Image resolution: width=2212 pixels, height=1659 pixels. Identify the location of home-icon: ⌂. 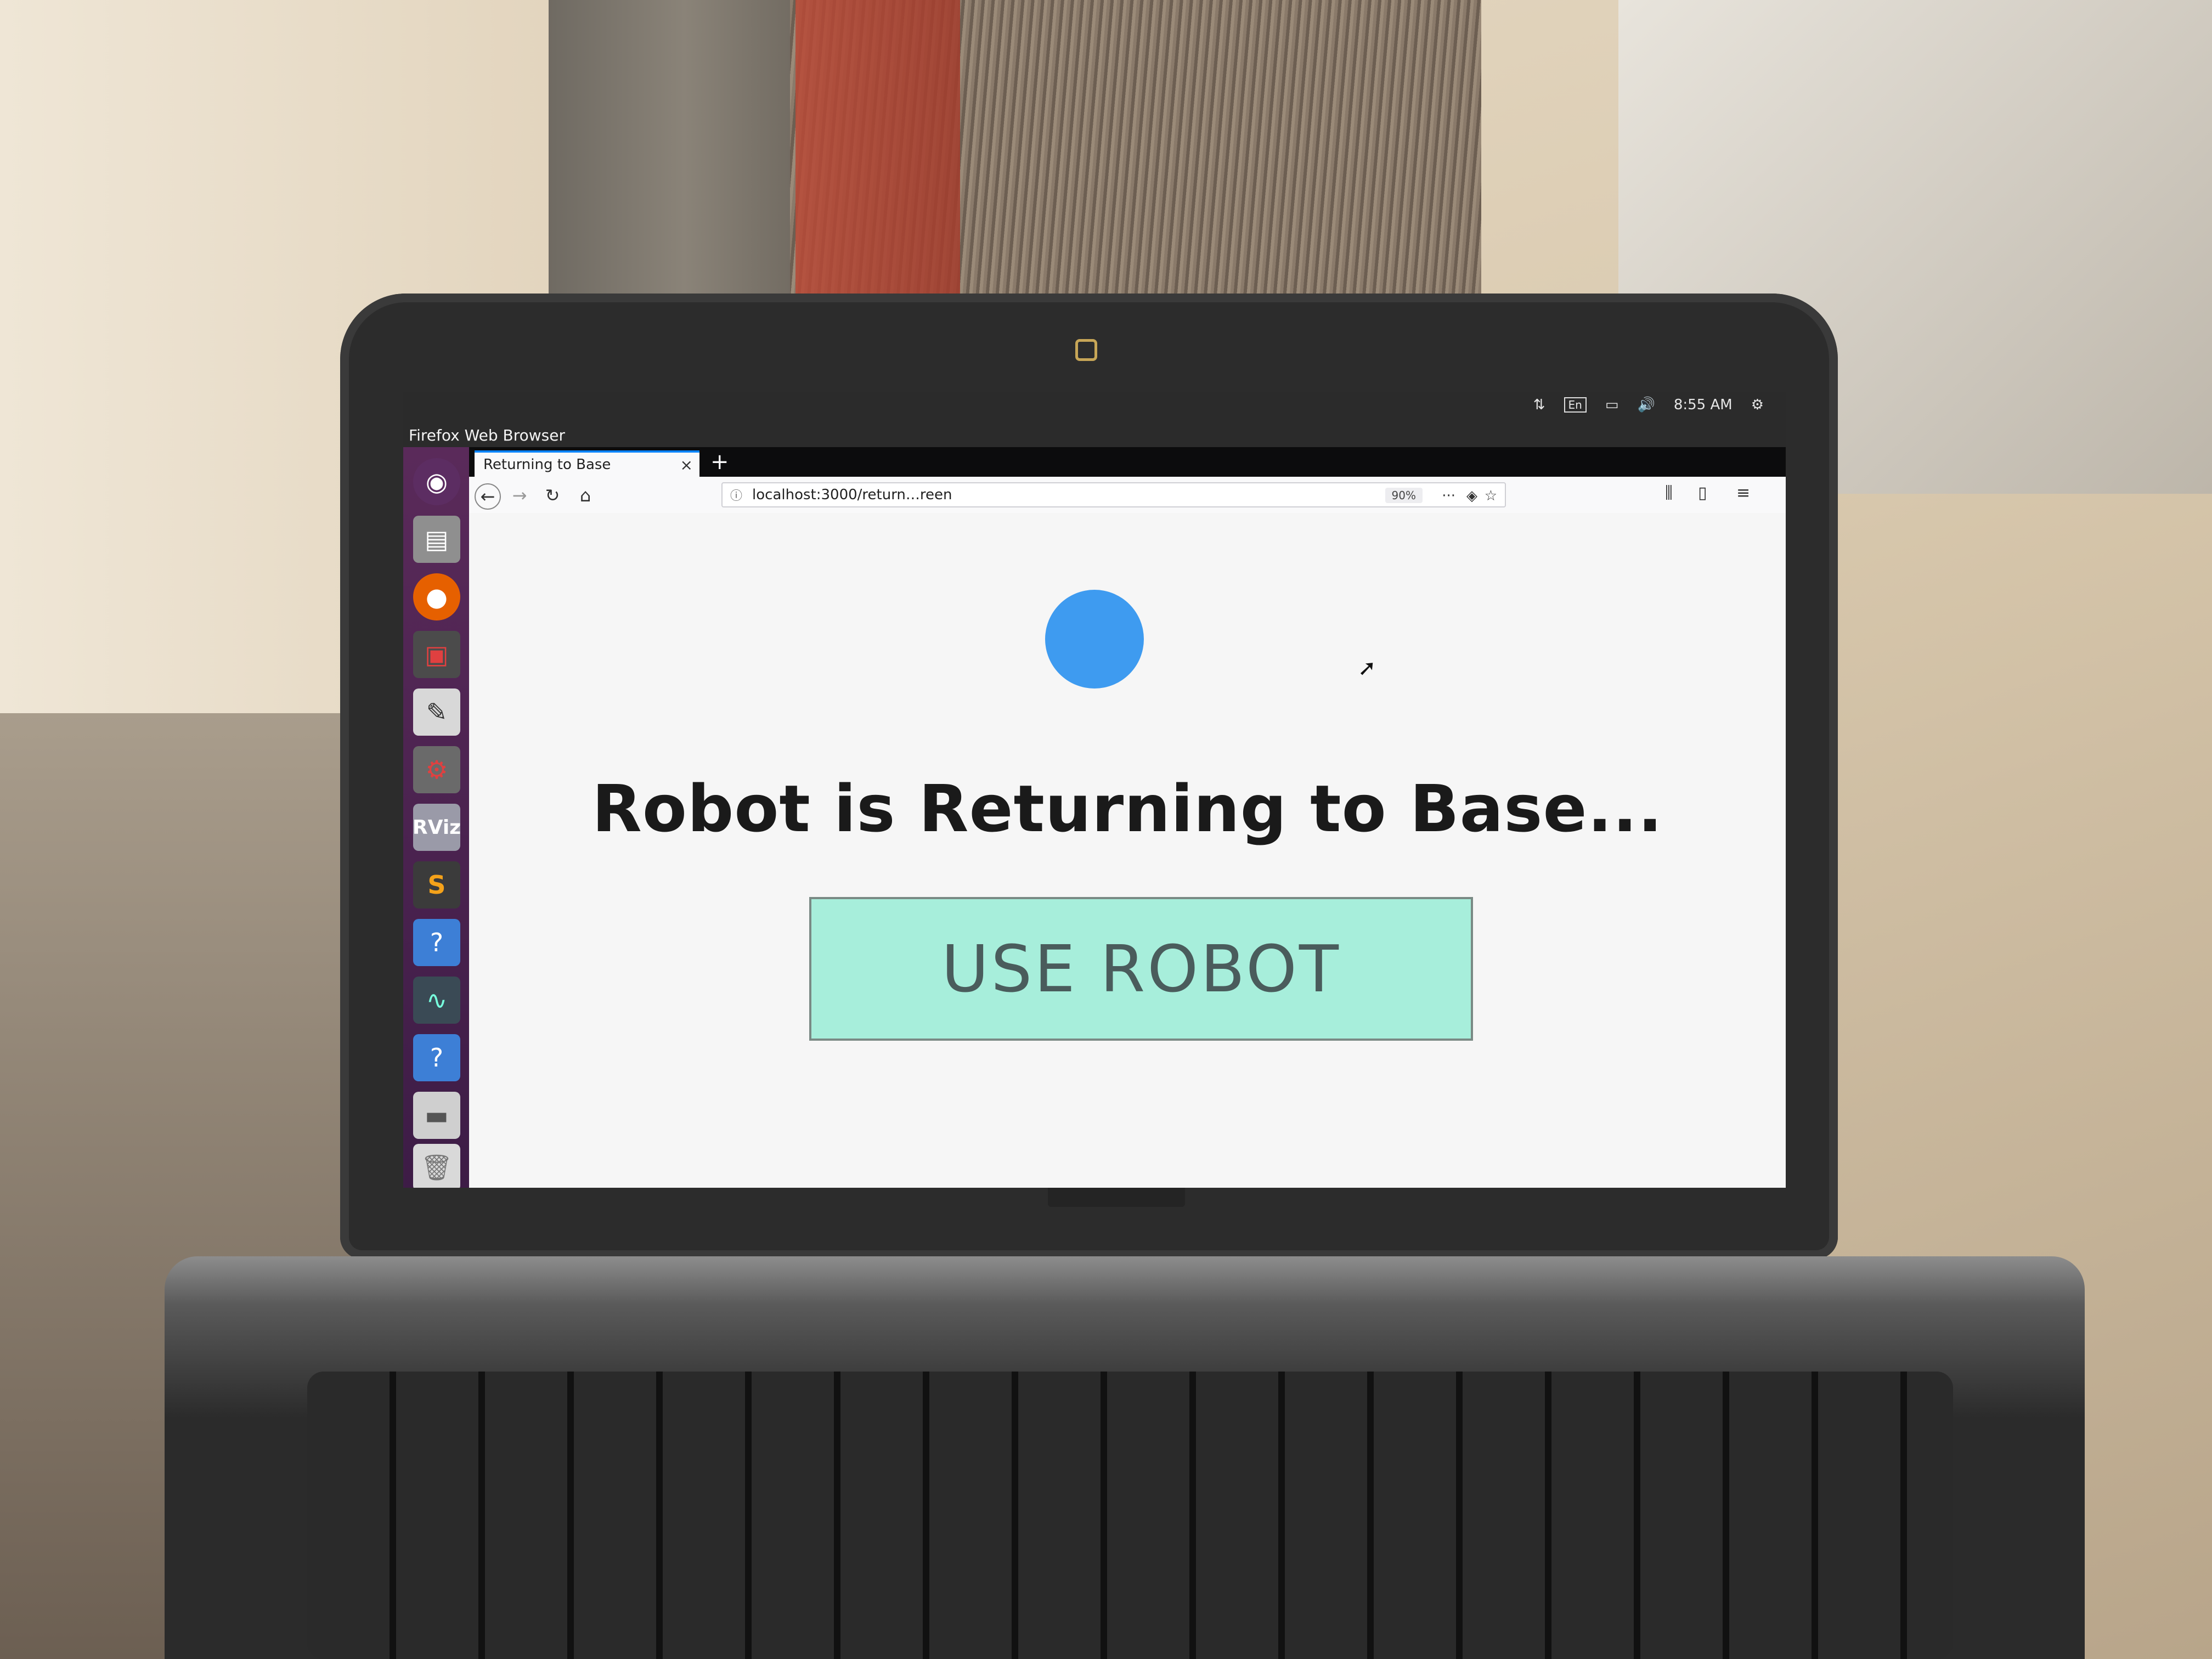
(585, 496).